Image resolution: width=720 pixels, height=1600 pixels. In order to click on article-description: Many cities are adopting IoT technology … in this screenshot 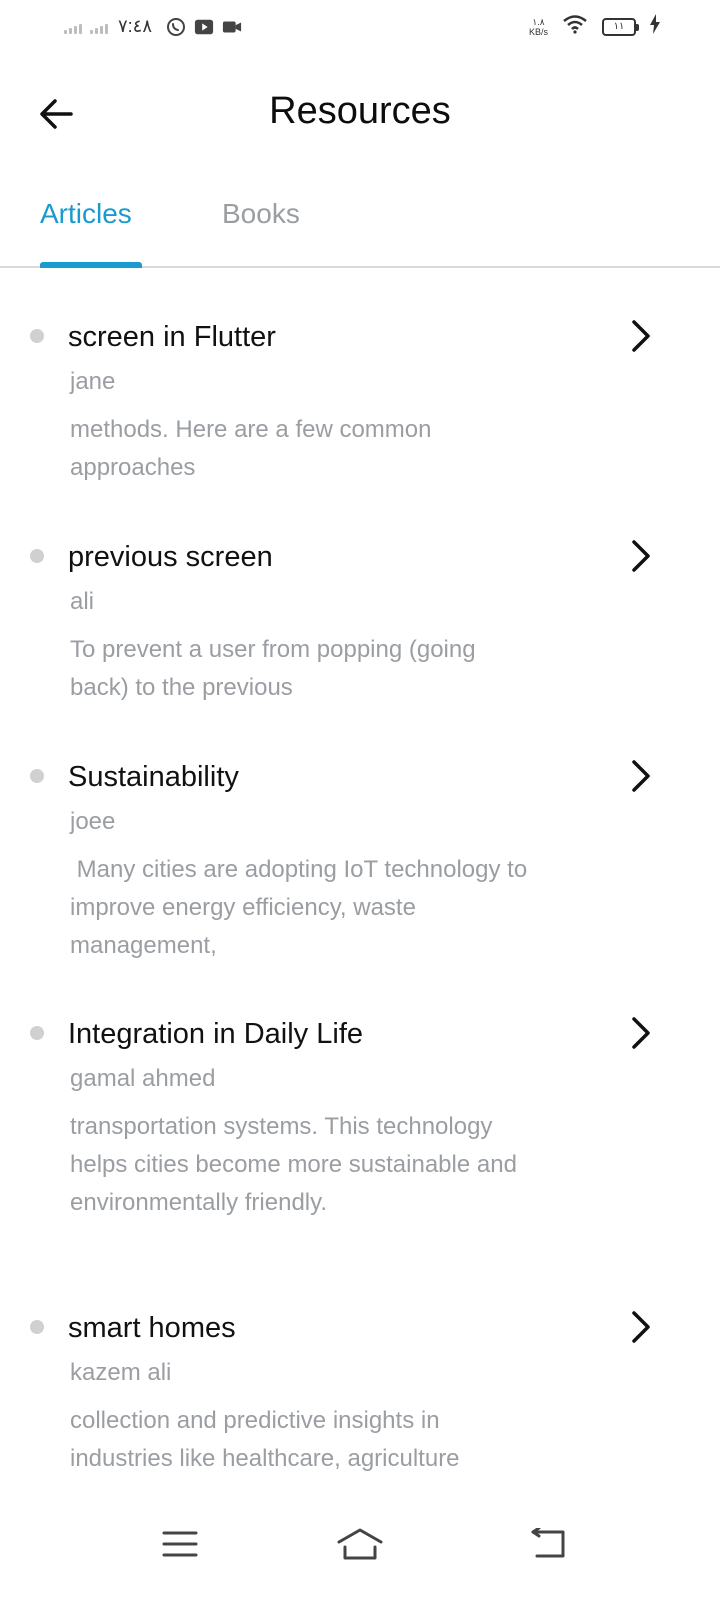, I will do `click(302, 907)`.